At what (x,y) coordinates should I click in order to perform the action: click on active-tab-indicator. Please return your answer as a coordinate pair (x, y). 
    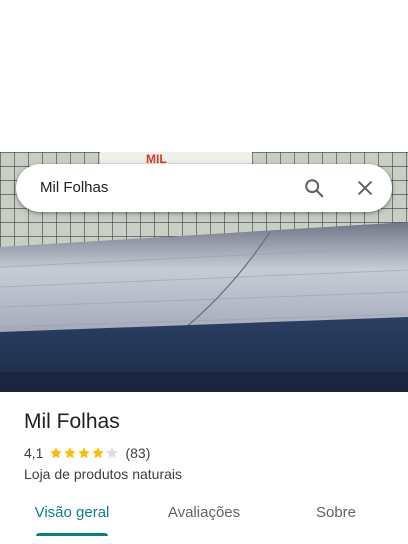
    Looking at the image, I should click on (72, 534).